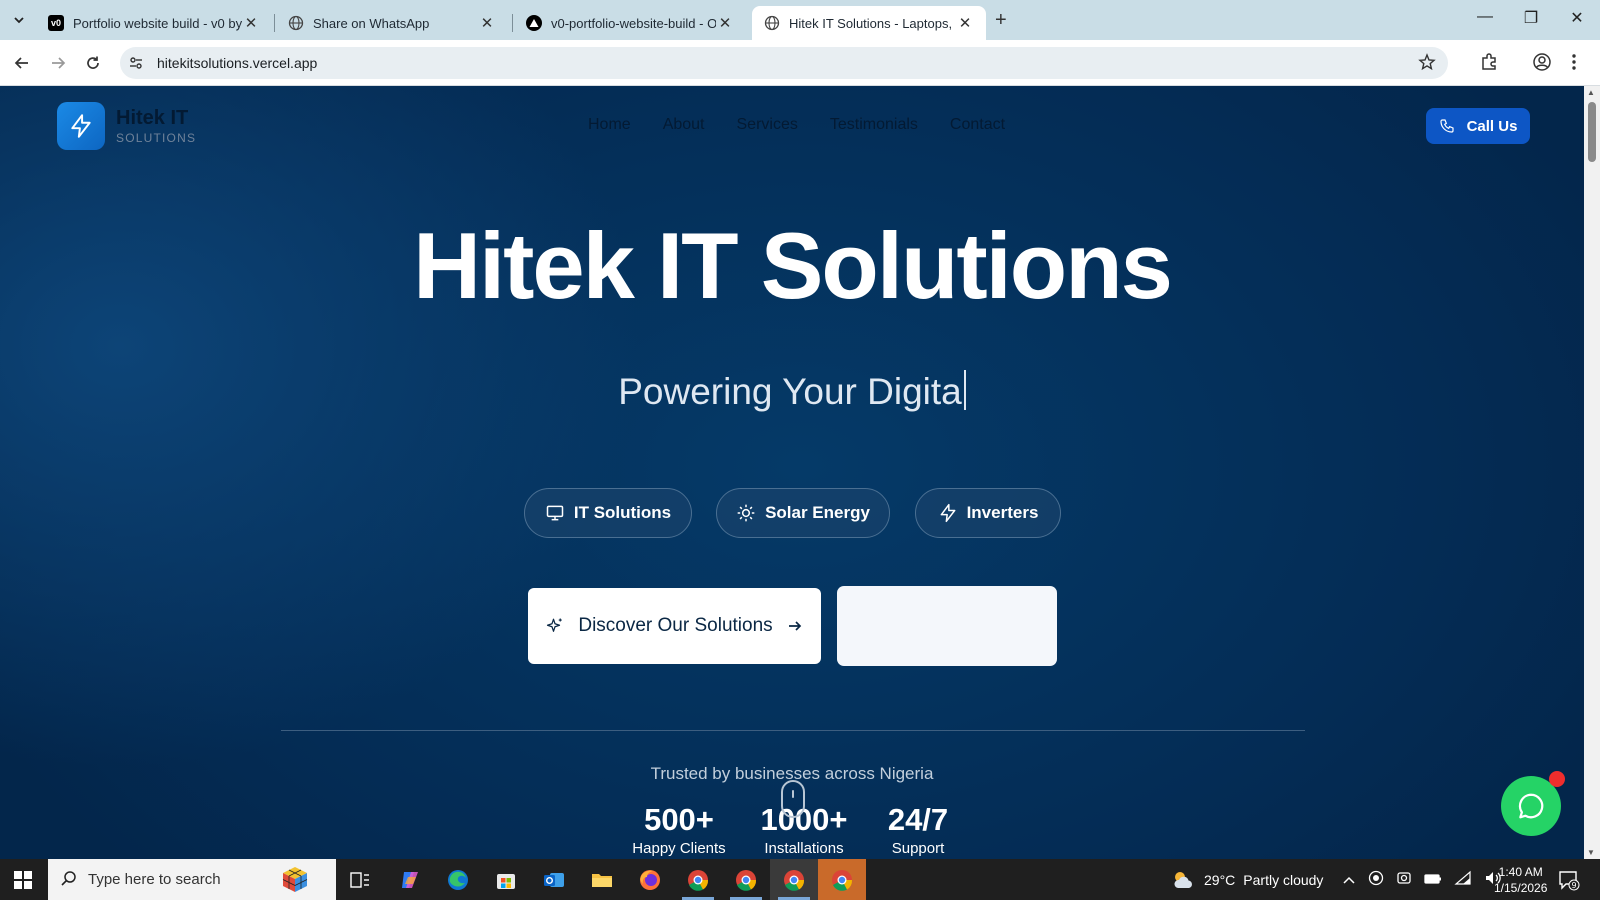  Describe the element at coordinates (1404, 879) in the screenshot. I see `camera-icon` at that location.